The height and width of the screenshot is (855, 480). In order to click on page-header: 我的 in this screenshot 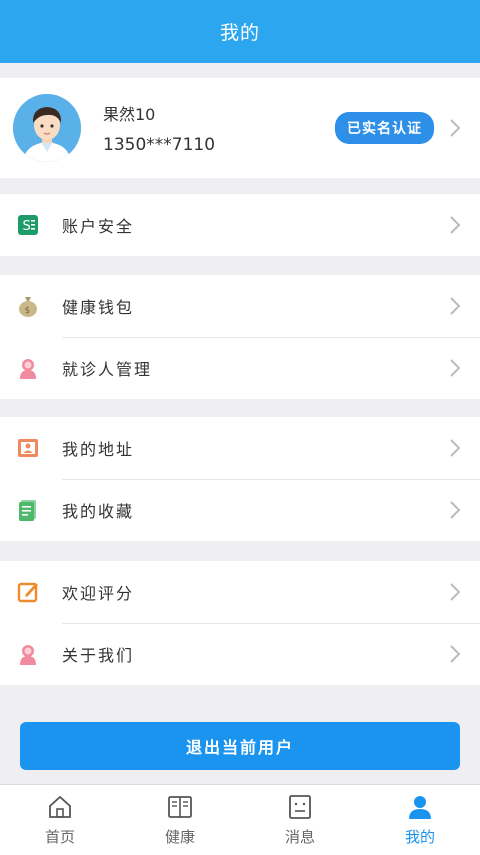, I will do `click(240, 31)`.